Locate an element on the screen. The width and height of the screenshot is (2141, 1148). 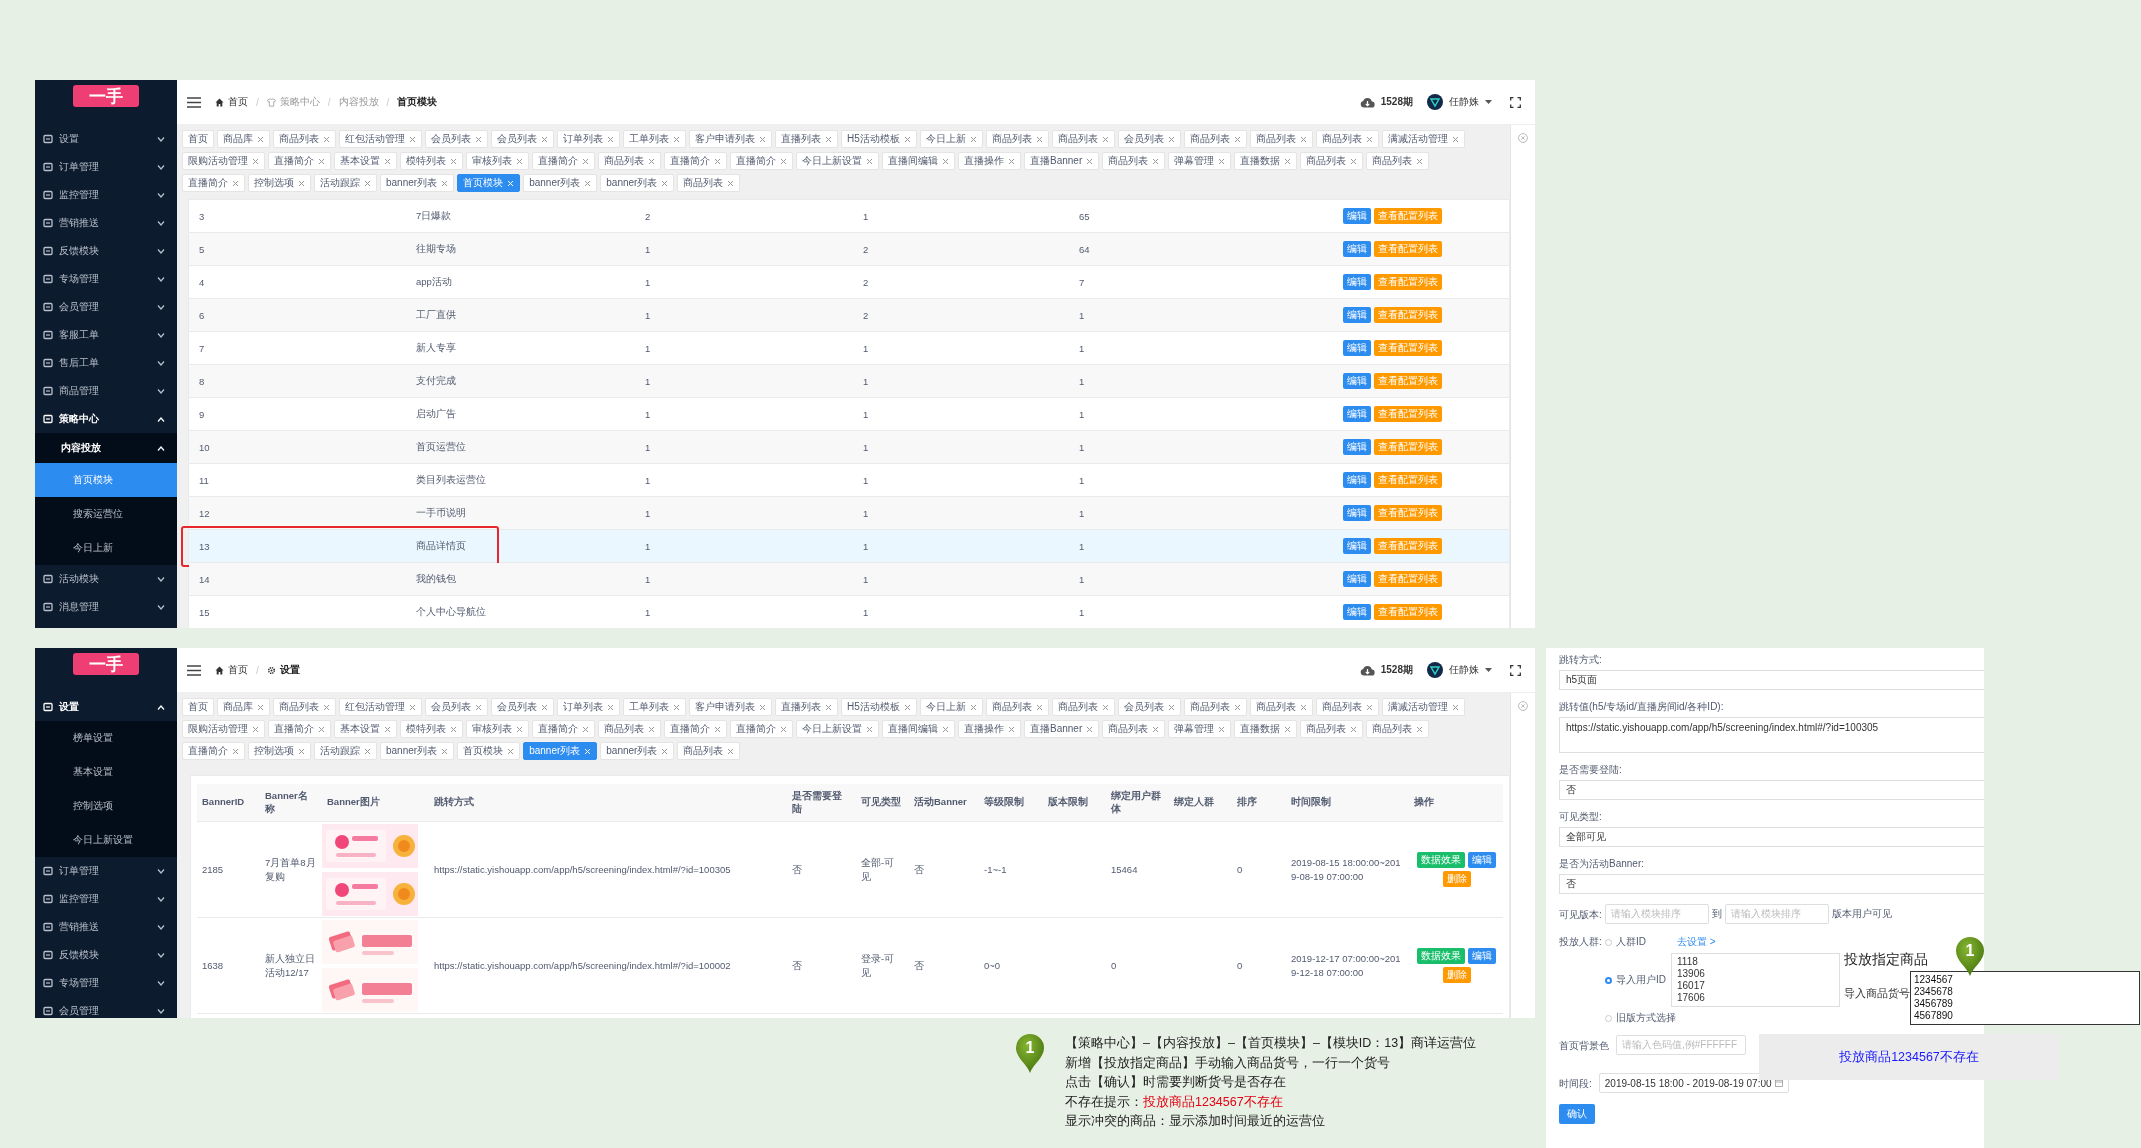
tab: 模特列表 is located at coordinates (431, 729).